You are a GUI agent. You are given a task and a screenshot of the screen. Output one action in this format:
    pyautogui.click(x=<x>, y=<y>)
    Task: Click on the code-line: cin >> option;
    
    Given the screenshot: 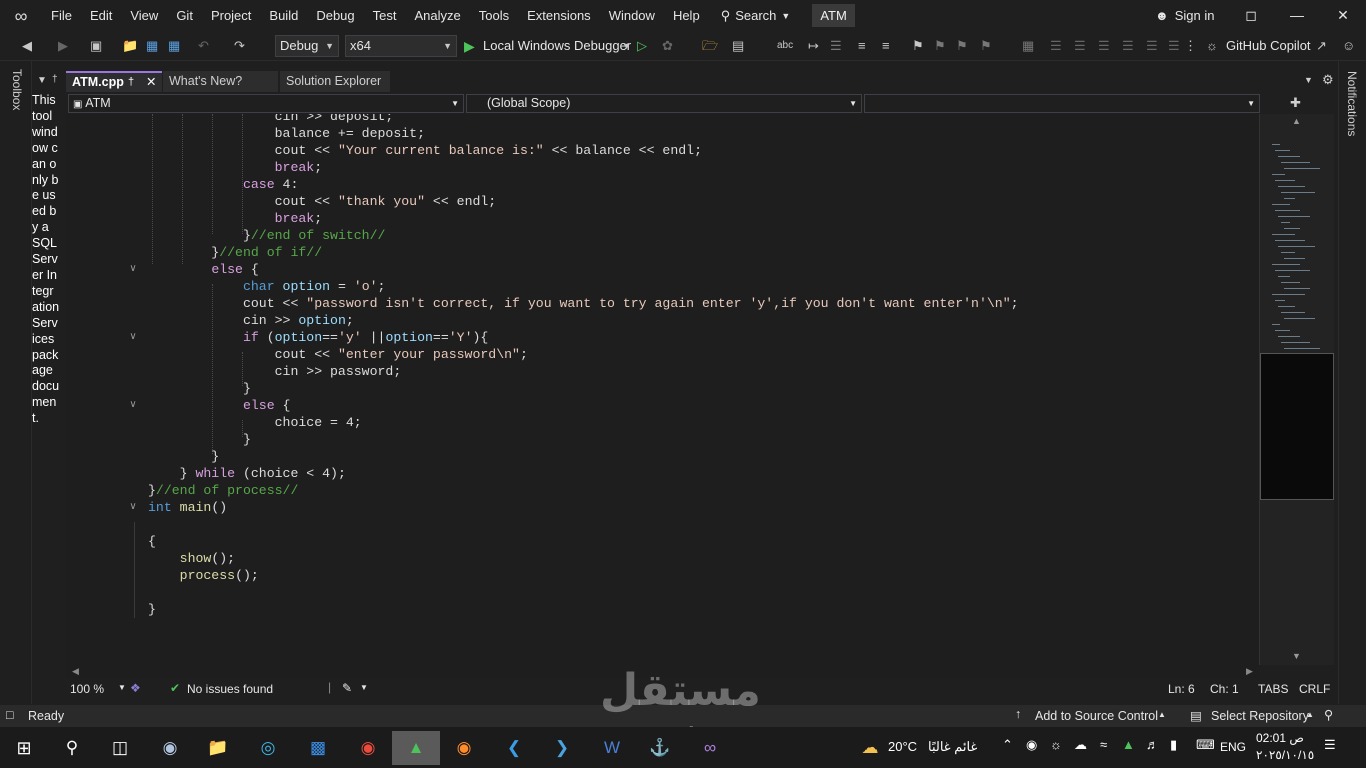 What is the action you would take?
    pyautogui.click(x=251, y=320)
    